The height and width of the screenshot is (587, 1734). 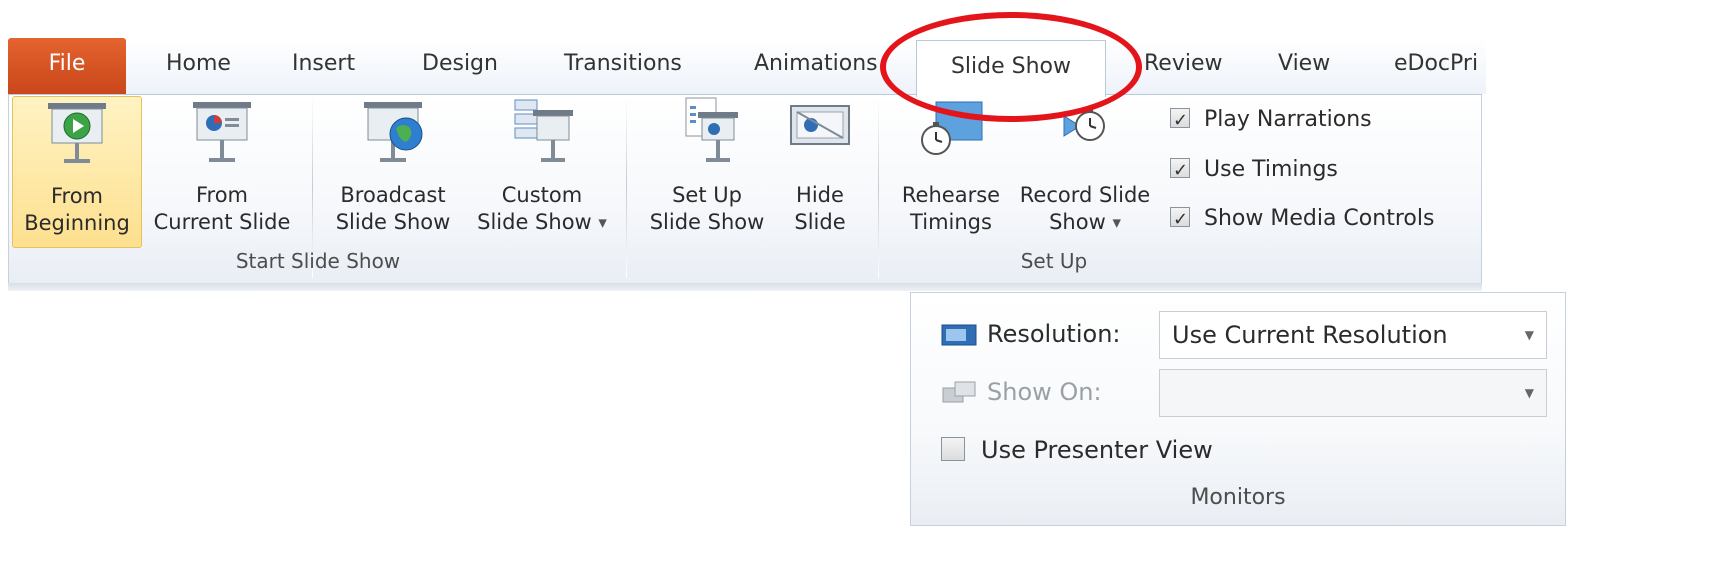 What do you see at coordinates (1304, 66) in the screenshot?
I see `tab-view: View` at bounding box center [1304, 66].